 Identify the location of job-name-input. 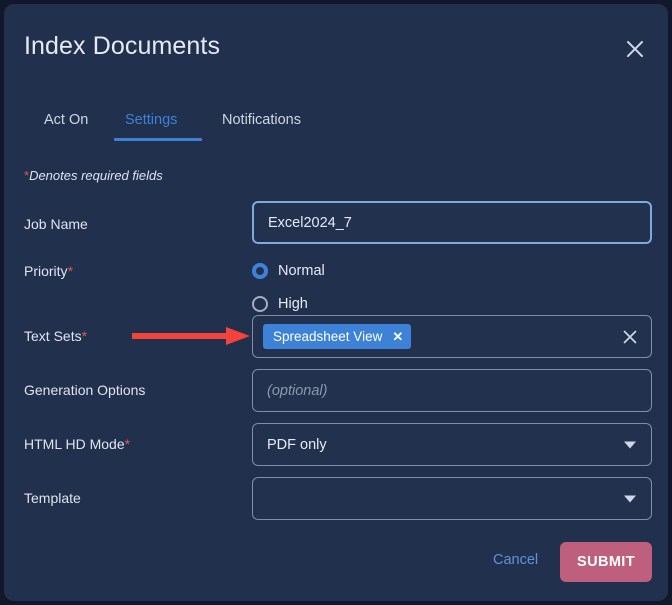
(452, 222).